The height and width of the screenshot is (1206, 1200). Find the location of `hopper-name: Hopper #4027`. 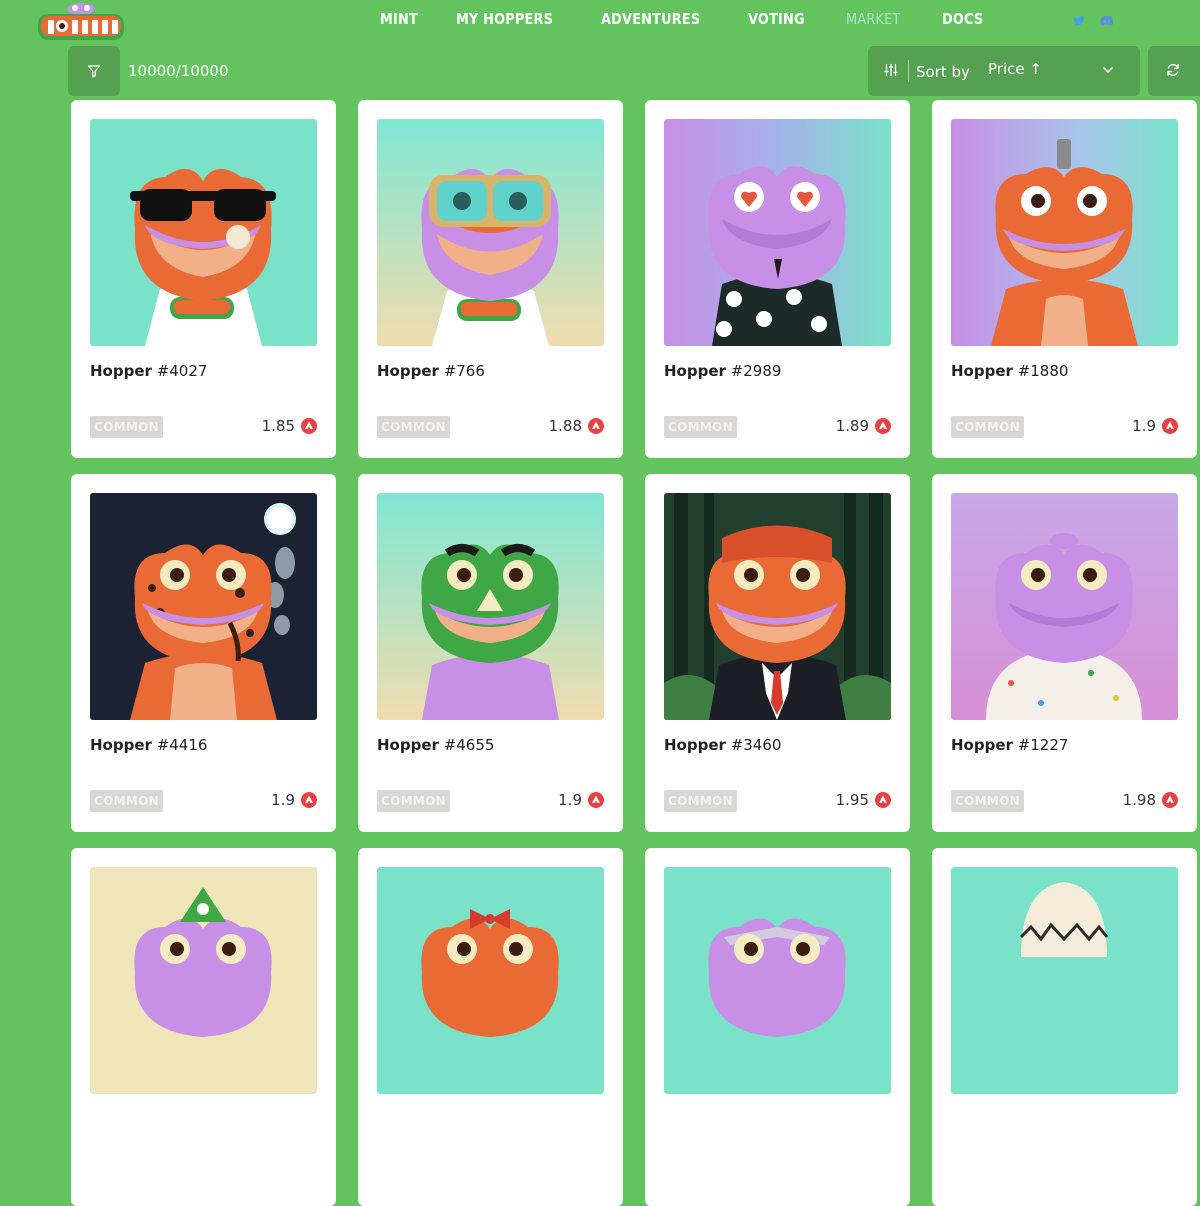

hopper-name: Hopper #4027 is located at coordinates (149, 371).